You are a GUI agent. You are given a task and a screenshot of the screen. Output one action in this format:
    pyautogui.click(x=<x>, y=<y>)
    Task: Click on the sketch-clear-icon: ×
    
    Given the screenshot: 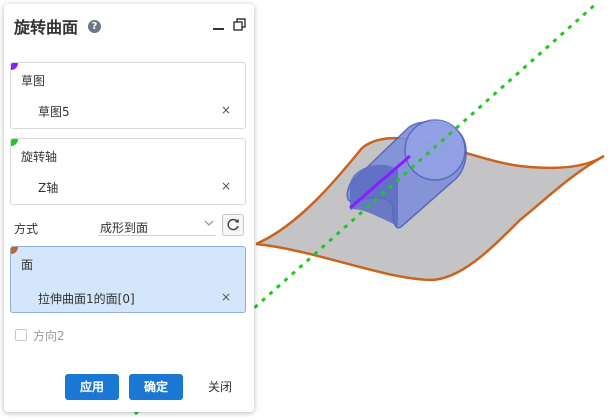 What is the action you would take?
    pyautogui.click(x=226, y=110)
    